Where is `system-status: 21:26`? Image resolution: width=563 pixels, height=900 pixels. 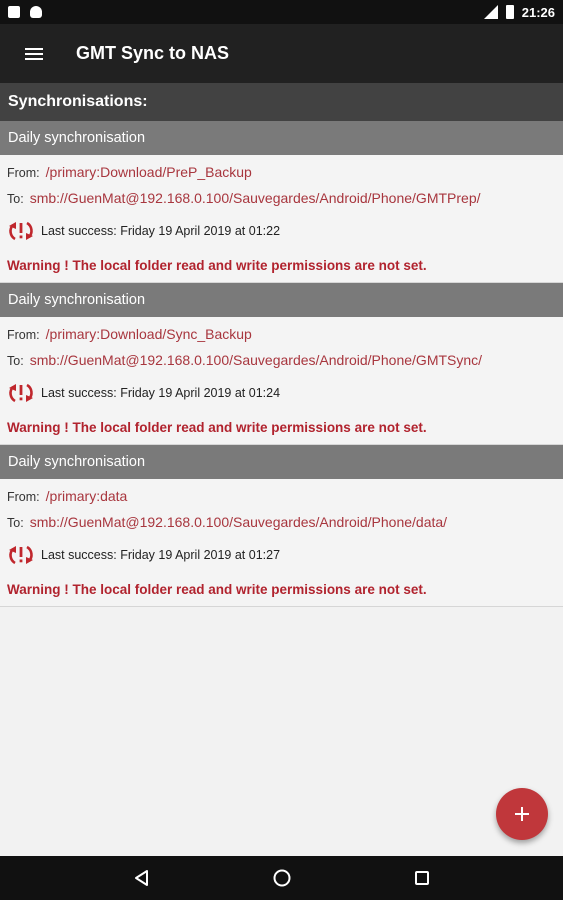 system-status: 21:26 is located at coordinates (519, 12).